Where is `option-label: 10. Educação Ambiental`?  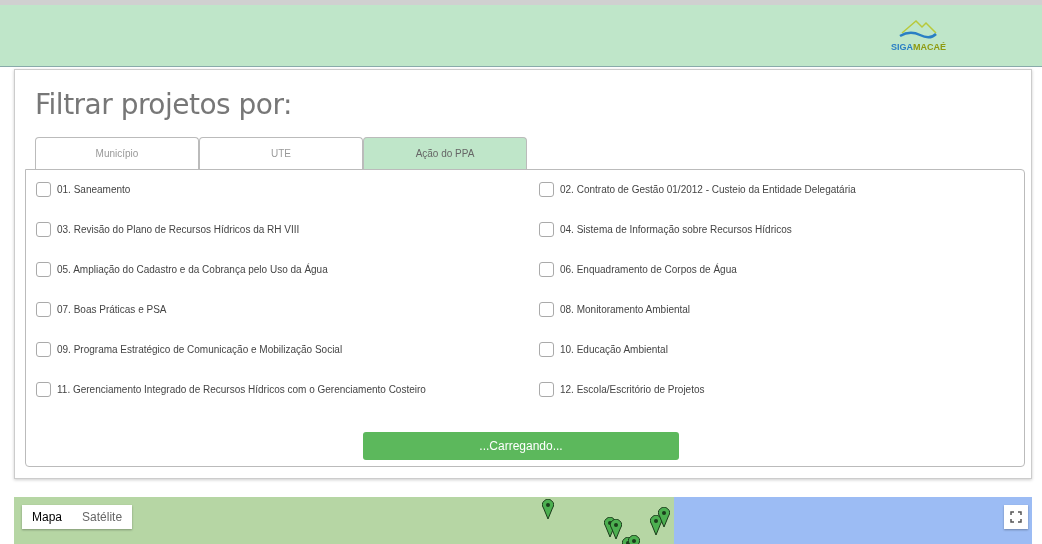 option-label: 10. Educação Ambiental is located at coordinates (614, 349).